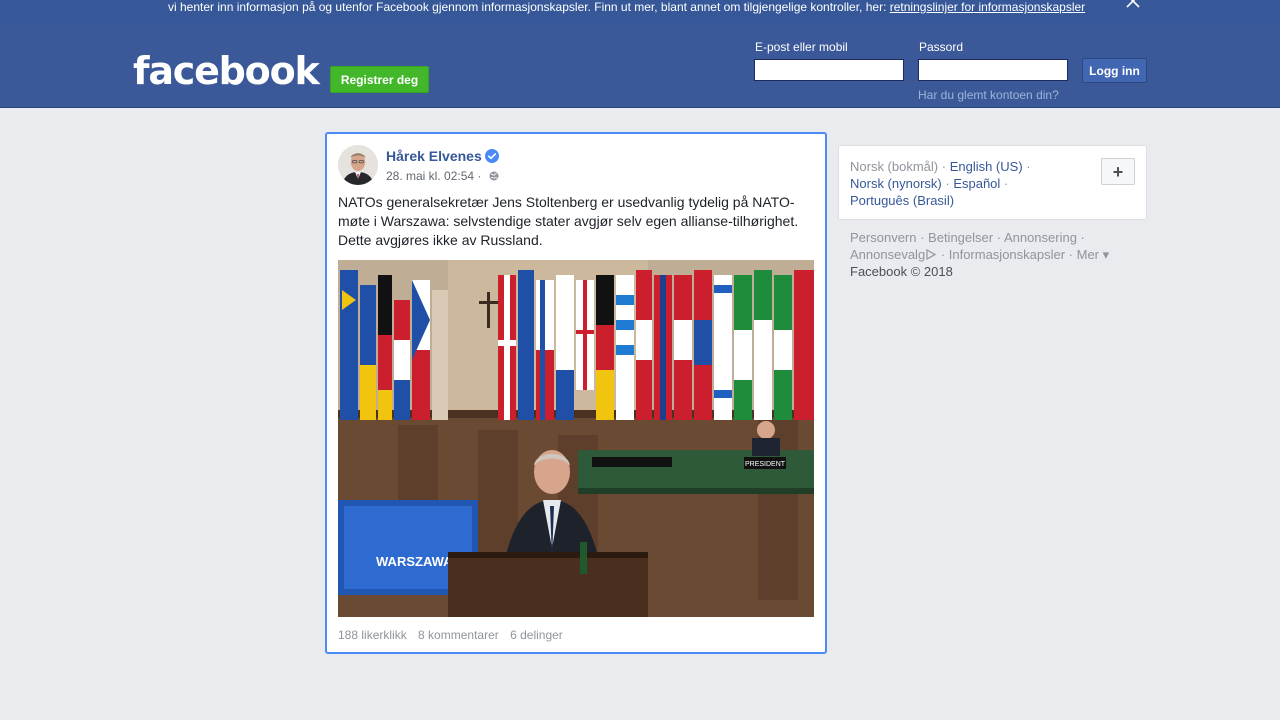 This screenshot has width=1280, height=720. What do you see at coordinates (1040, 237) in the screenshot?
I see `footer-link-advertising: Annonsering` at bounding box center [1040, 237].